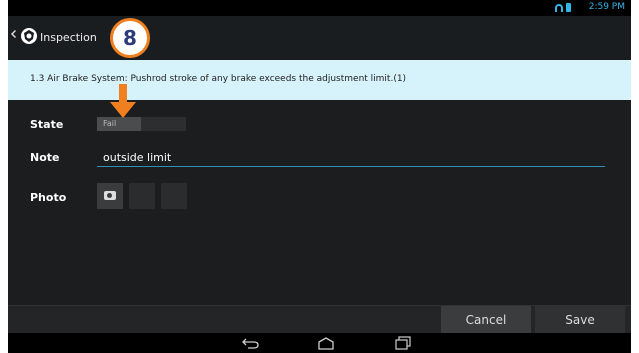 This screenshot has height=353, width=639. I want to click on save-button: Save, so click(580, 320).